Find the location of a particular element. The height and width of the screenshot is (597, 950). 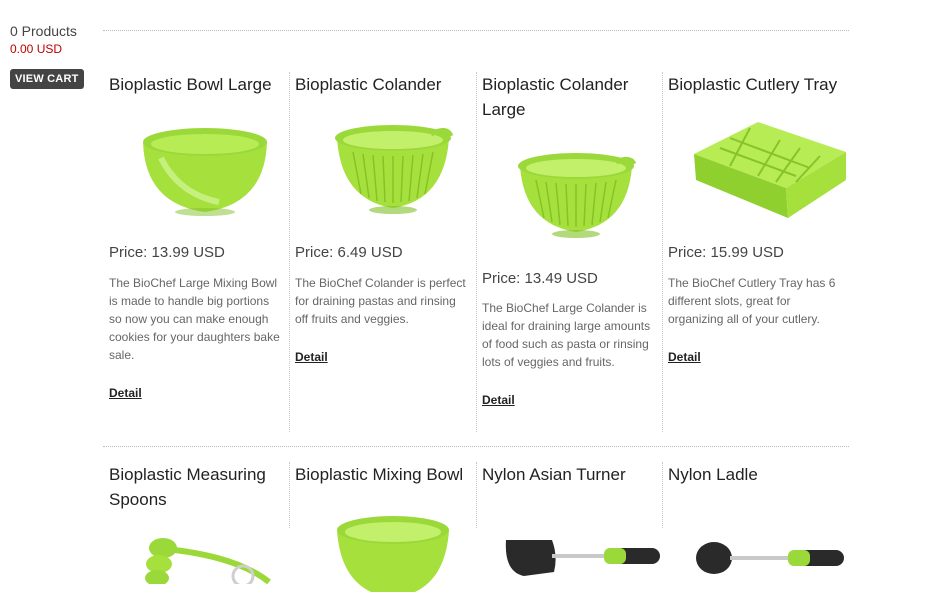

product-card: Nylon Asian Turner is located at coordinates (569, 523).